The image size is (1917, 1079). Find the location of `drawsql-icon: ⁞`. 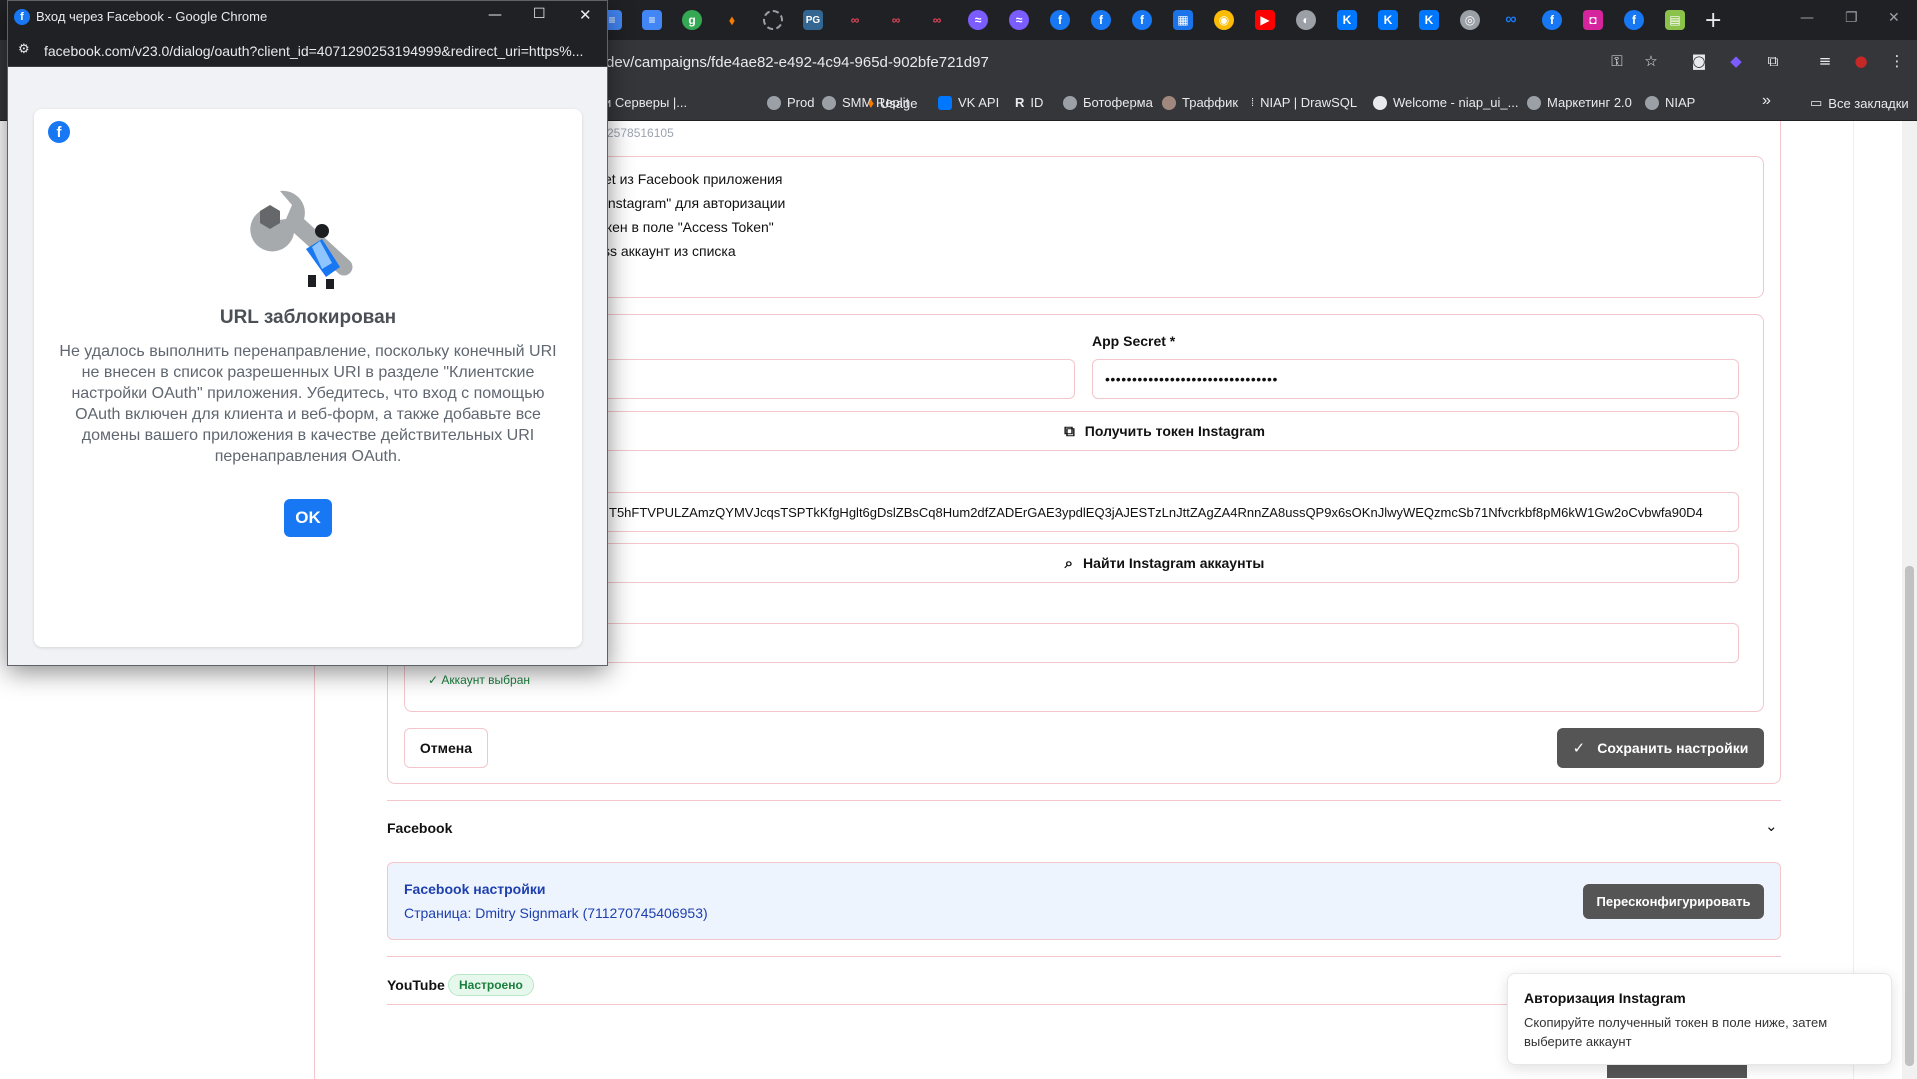

drawsql-icon: ⁞ is located at coordinates (1253, 102).